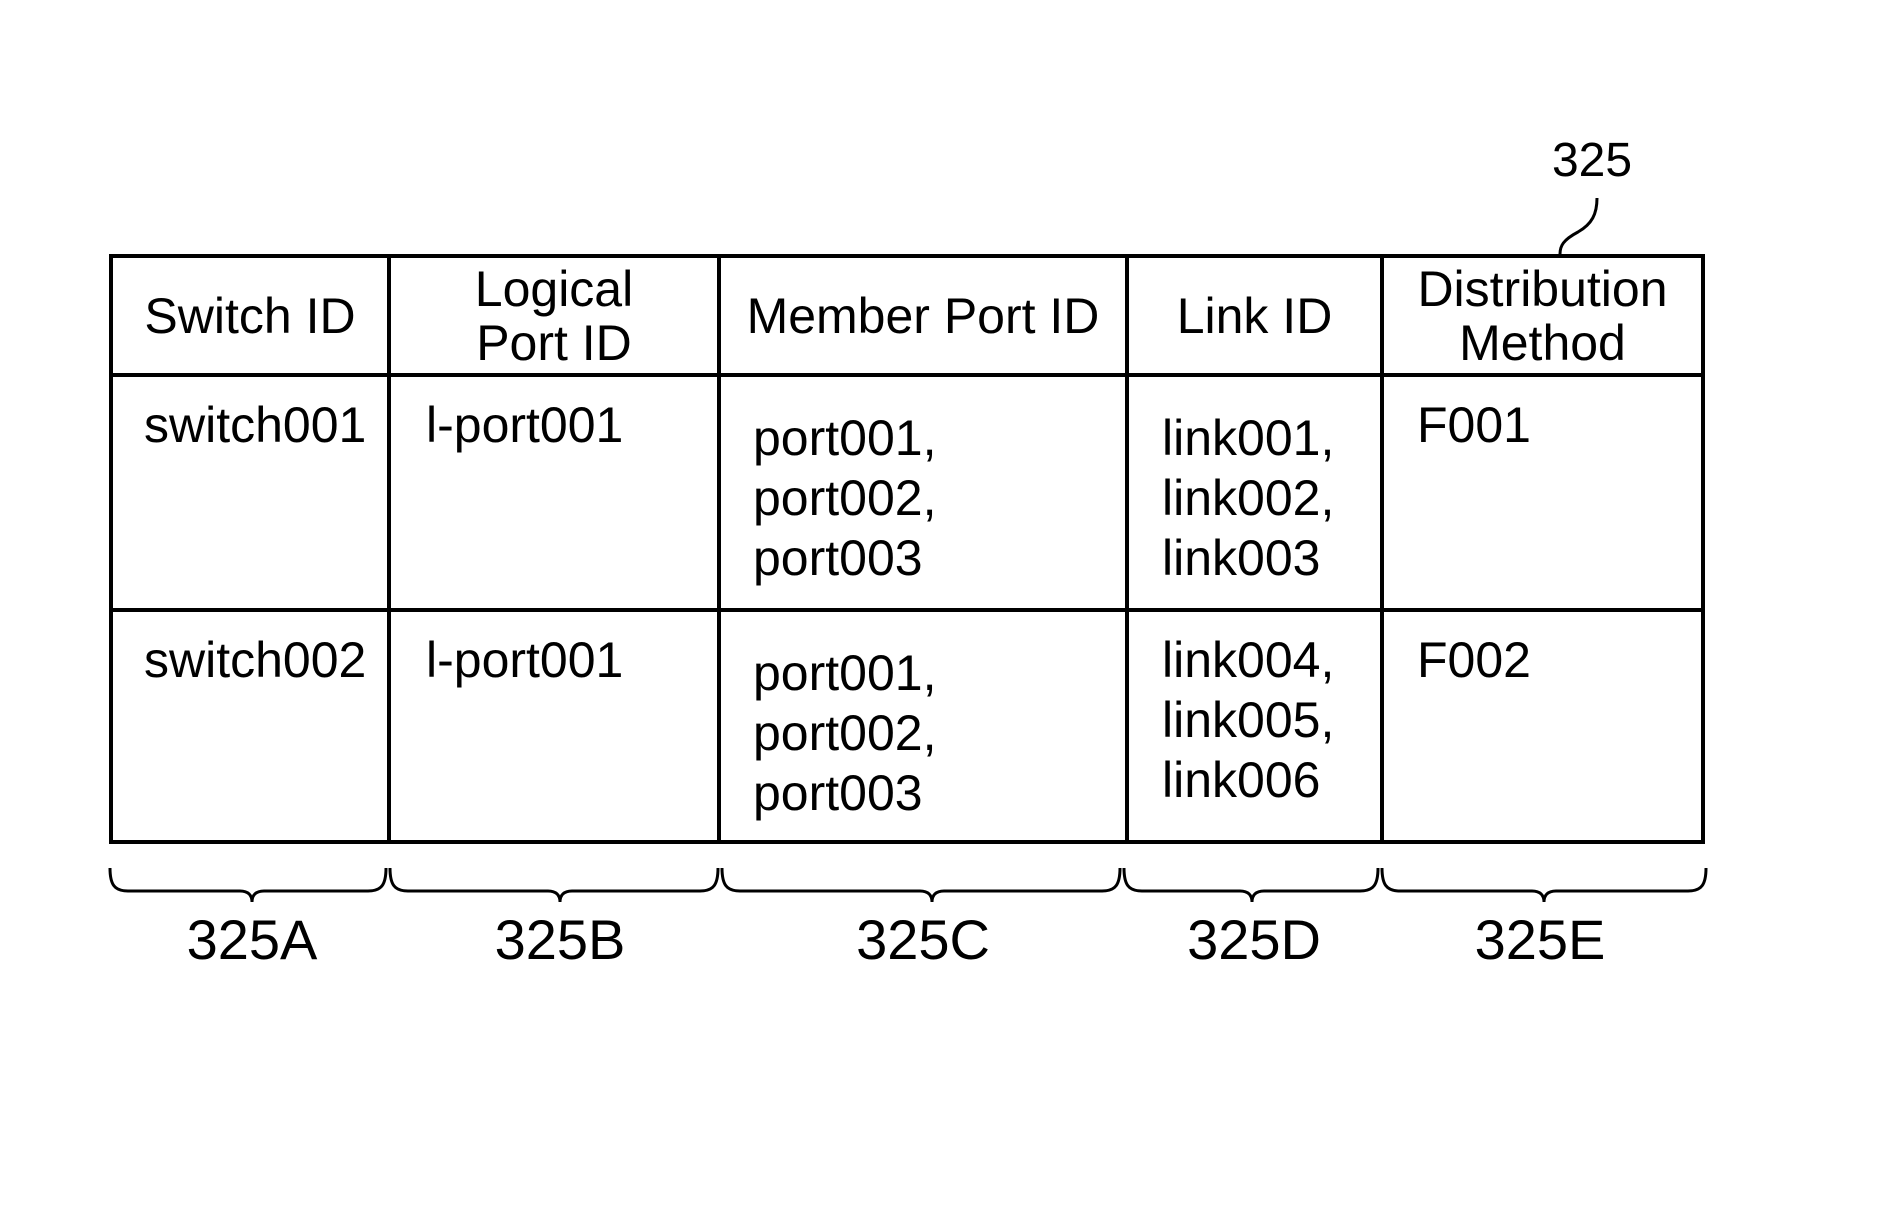  Describe the element at coordinates (252, 939) in the screenshot. I see `column-label-325a: 325A` at that location.